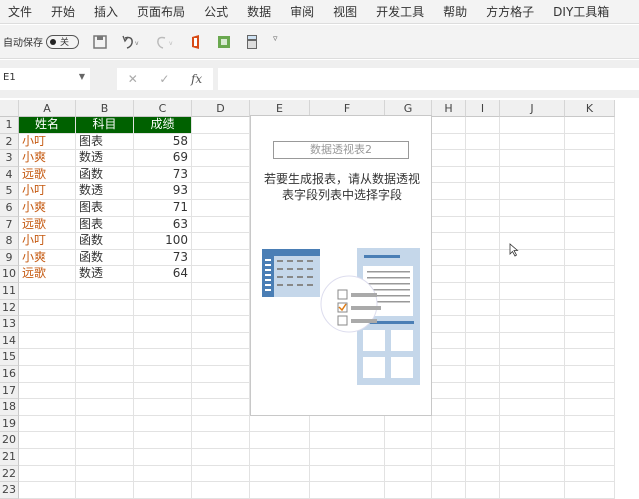  I want to click on table-cell: 63, so click(163, 225).